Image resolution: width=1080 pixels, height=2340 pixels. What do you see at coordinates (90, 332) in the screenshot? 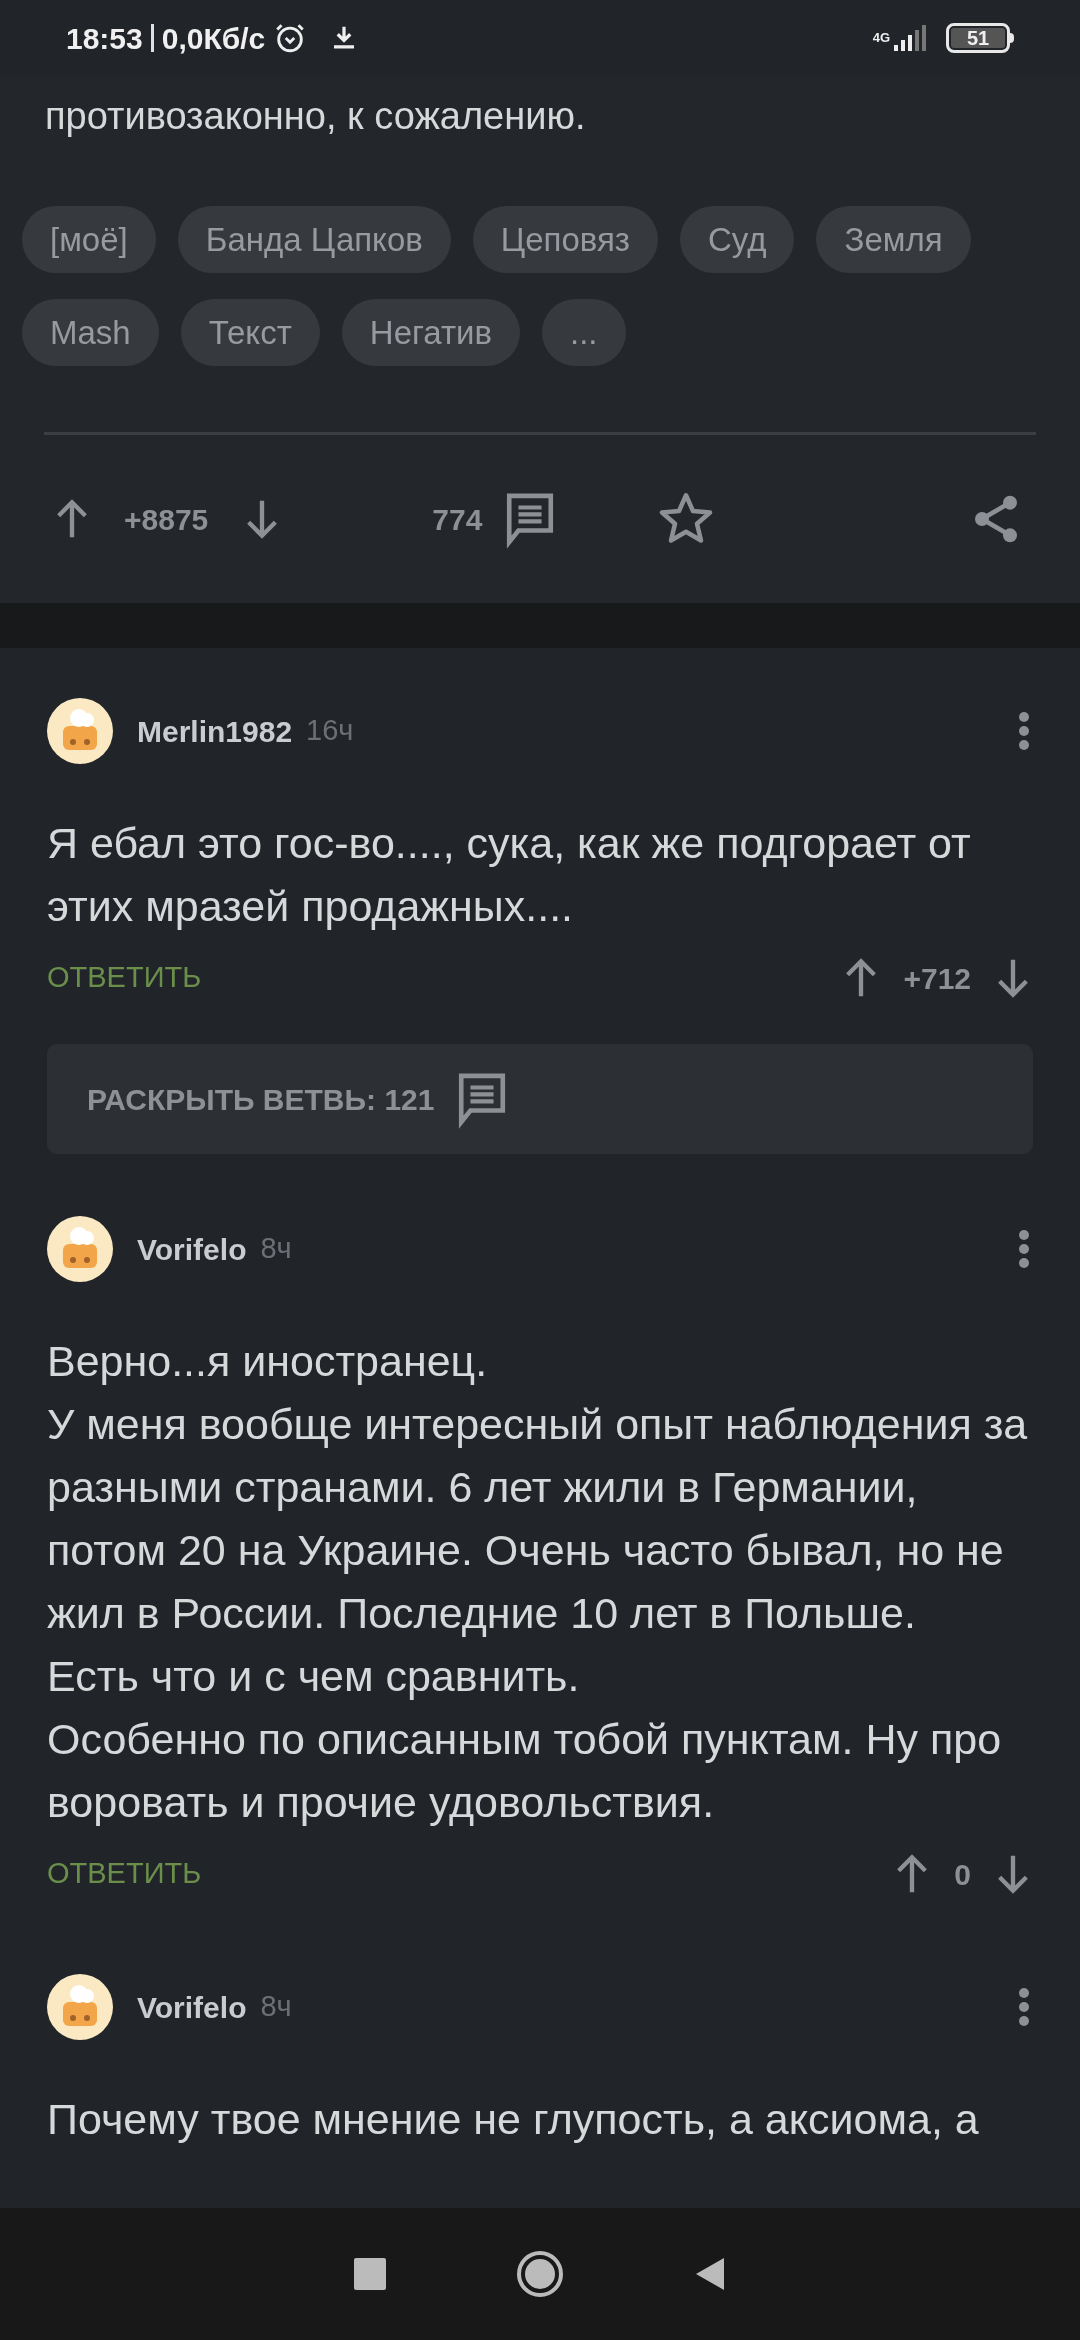
I see `tag-chip: Mash` at bounding box center [90, 332].